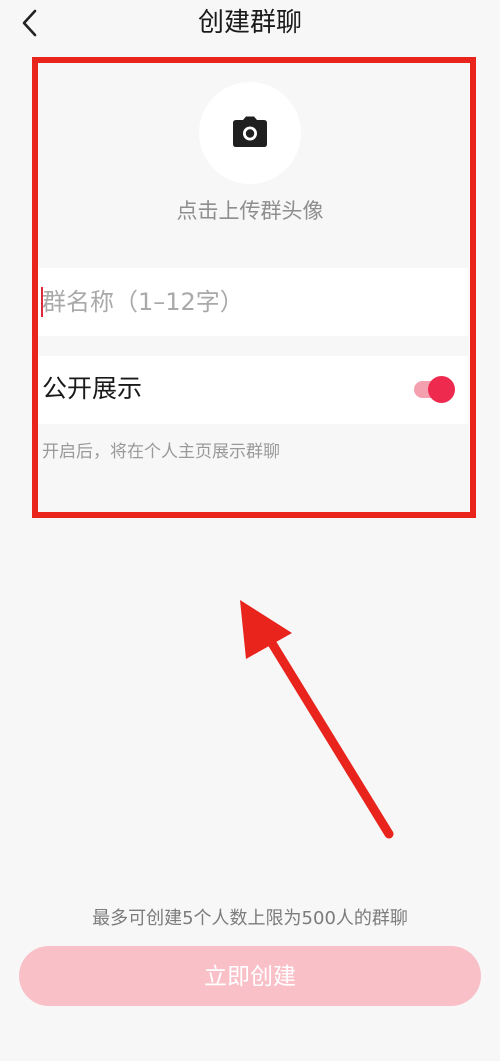 The width and height of the screenshot is (500, 1061). What do you see at coordinates (92, 388) in the screenshot?
I see `public-display-label: 公开展示` at bounding box center [92, 388].